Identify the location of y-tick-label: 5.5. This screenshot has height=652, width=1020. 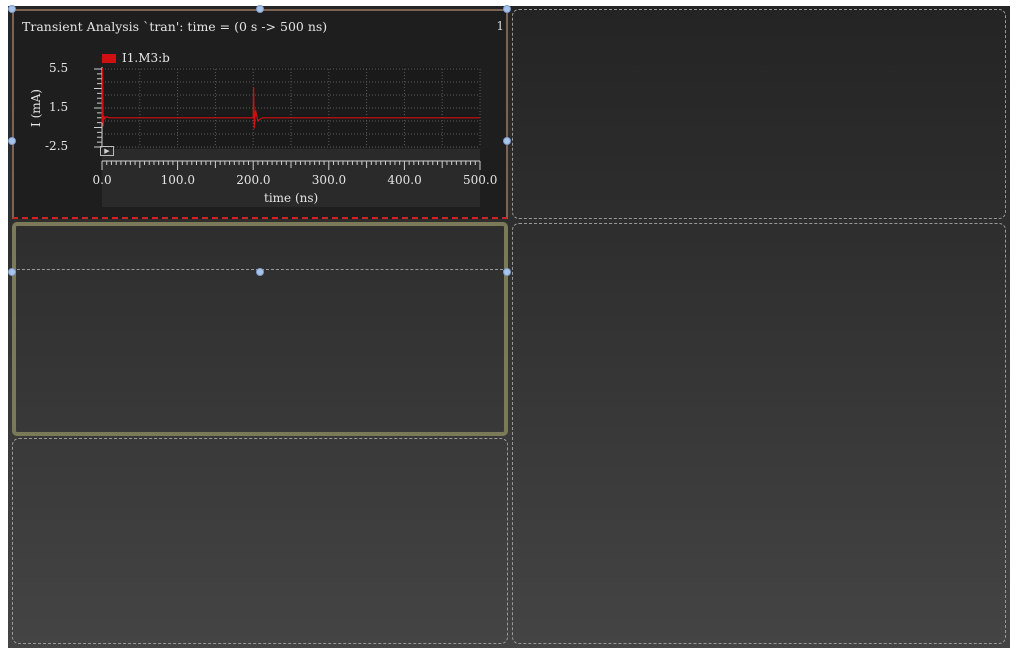
(59, 68).